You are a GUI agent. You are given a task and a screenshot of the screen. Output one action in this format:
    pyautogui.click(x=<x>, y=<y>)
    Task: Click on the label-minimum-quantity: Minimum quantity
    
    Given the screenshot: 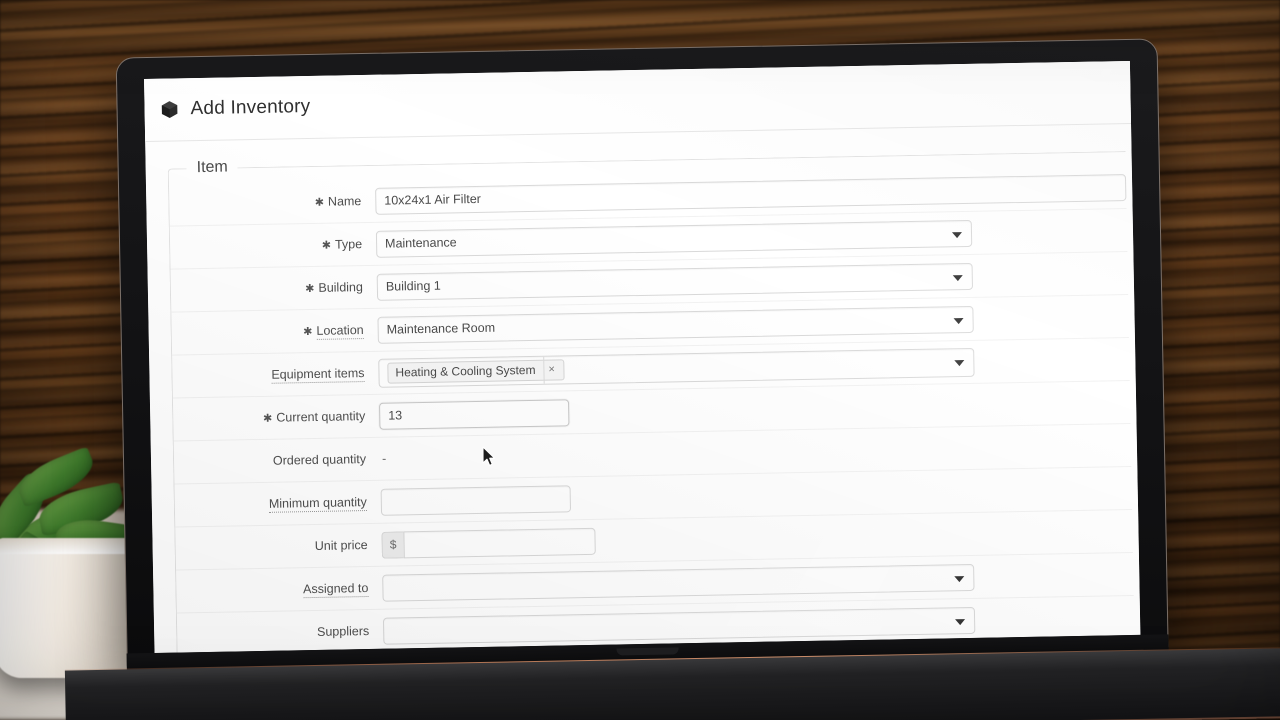 What is the action you would take?
    pyautogui.click(x=278, y=504)
    